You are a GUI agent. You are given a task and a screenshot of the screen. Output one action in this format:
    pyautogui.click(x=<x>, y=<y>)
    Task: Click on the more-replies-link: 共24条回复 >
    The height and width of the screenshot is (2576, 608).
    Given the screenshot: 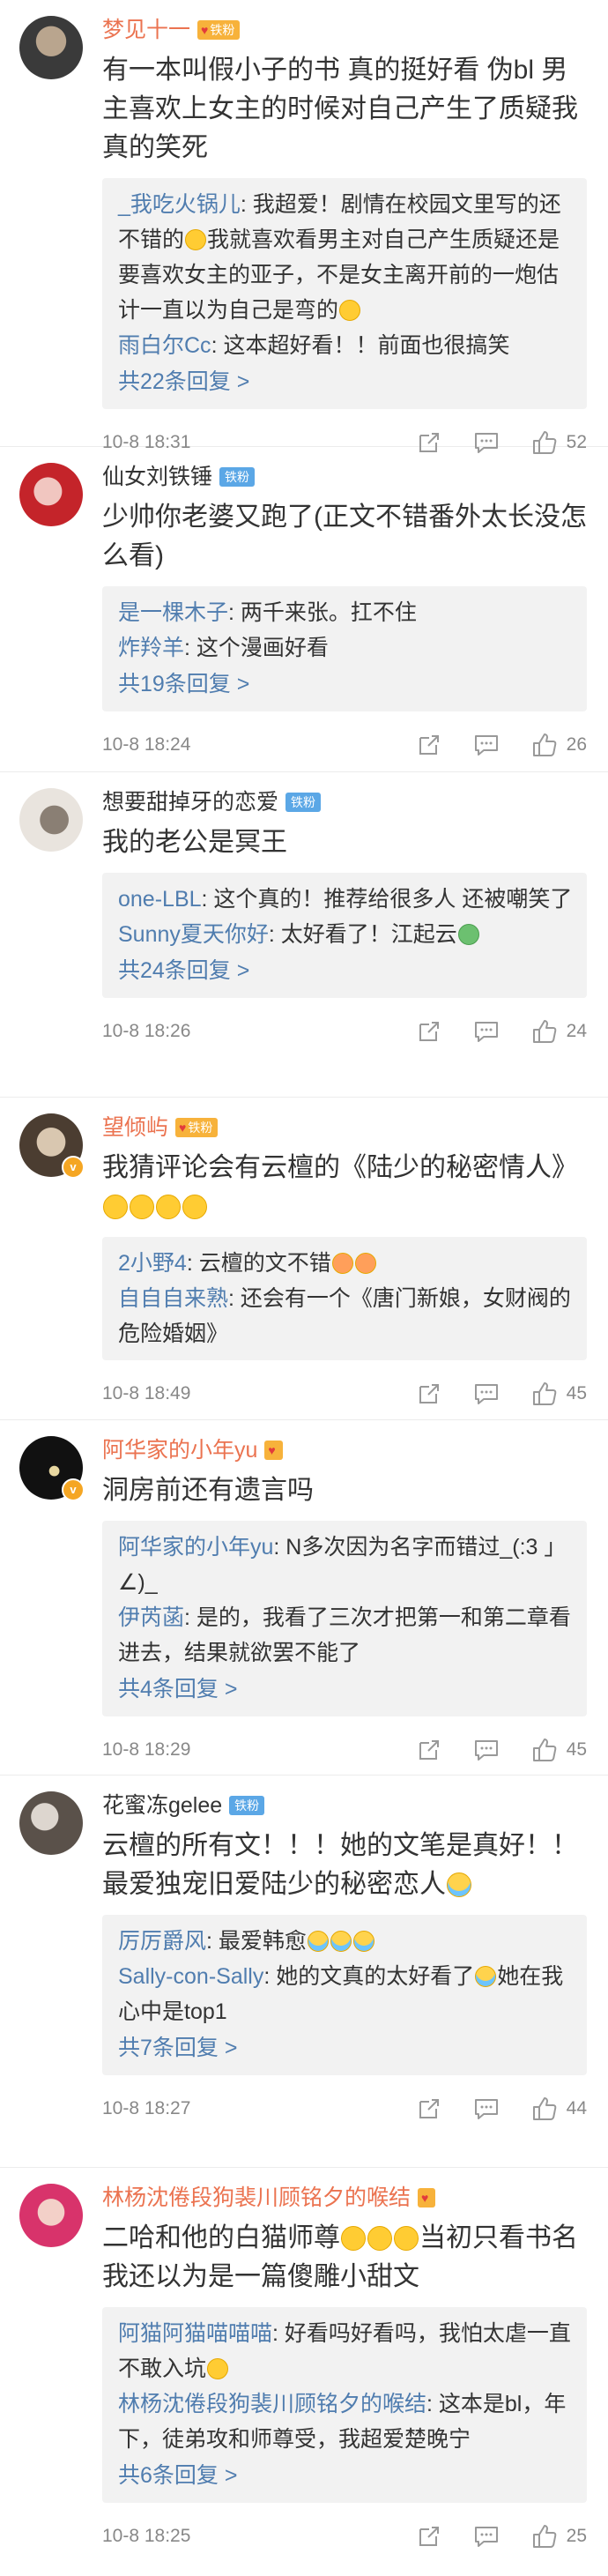 What is the action you would take?
    pyautogui.click(x=345, y=971)
    